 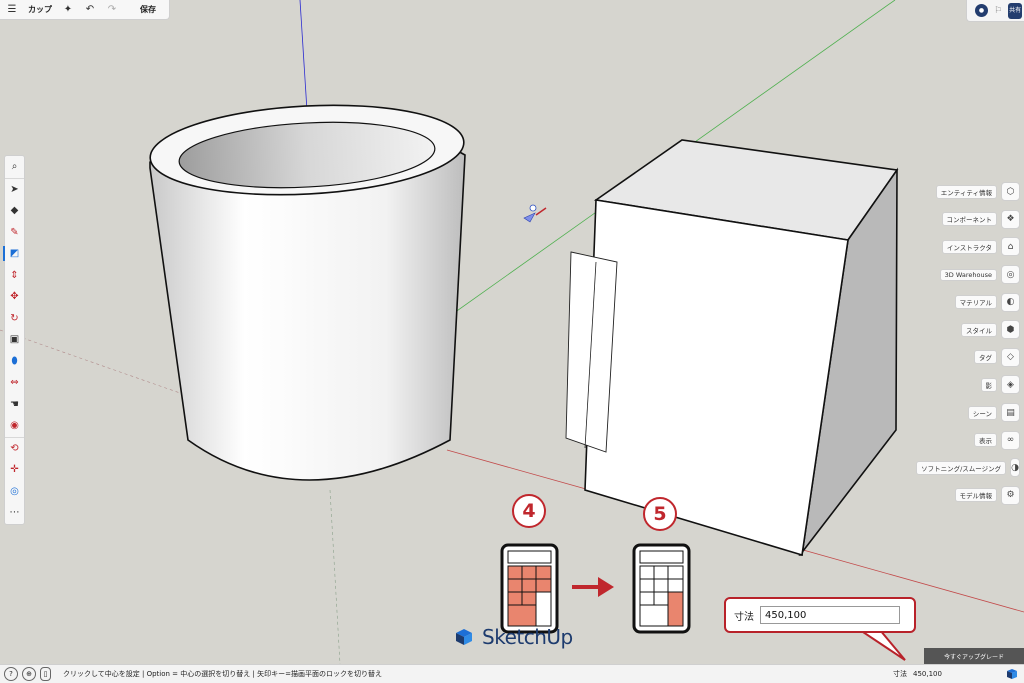 I want to click on display-icon: ∞, so click(x=1010, y=440).